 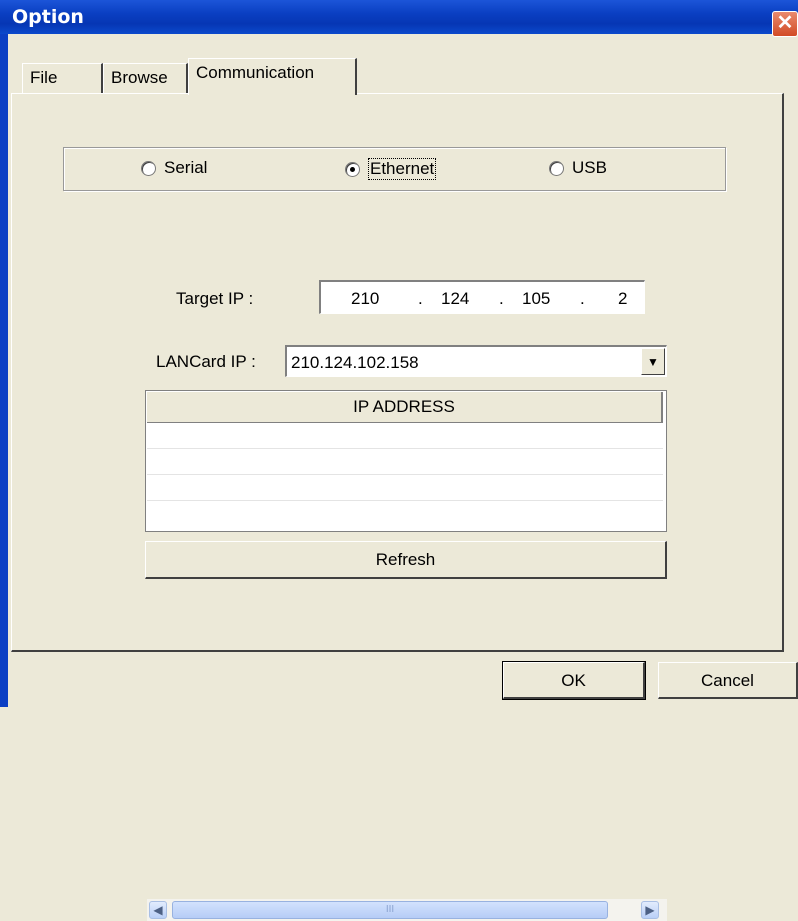 I want to click on tab-browse: Browse, so click(x=145, y=78).